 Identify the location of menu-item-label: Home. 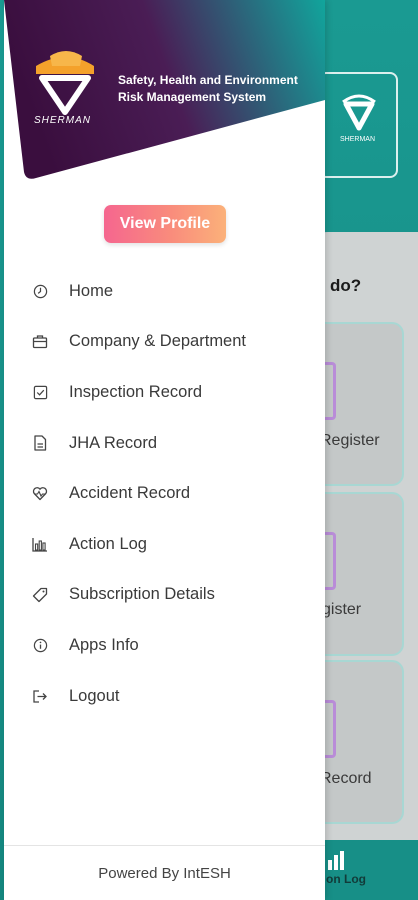
(91, 290).